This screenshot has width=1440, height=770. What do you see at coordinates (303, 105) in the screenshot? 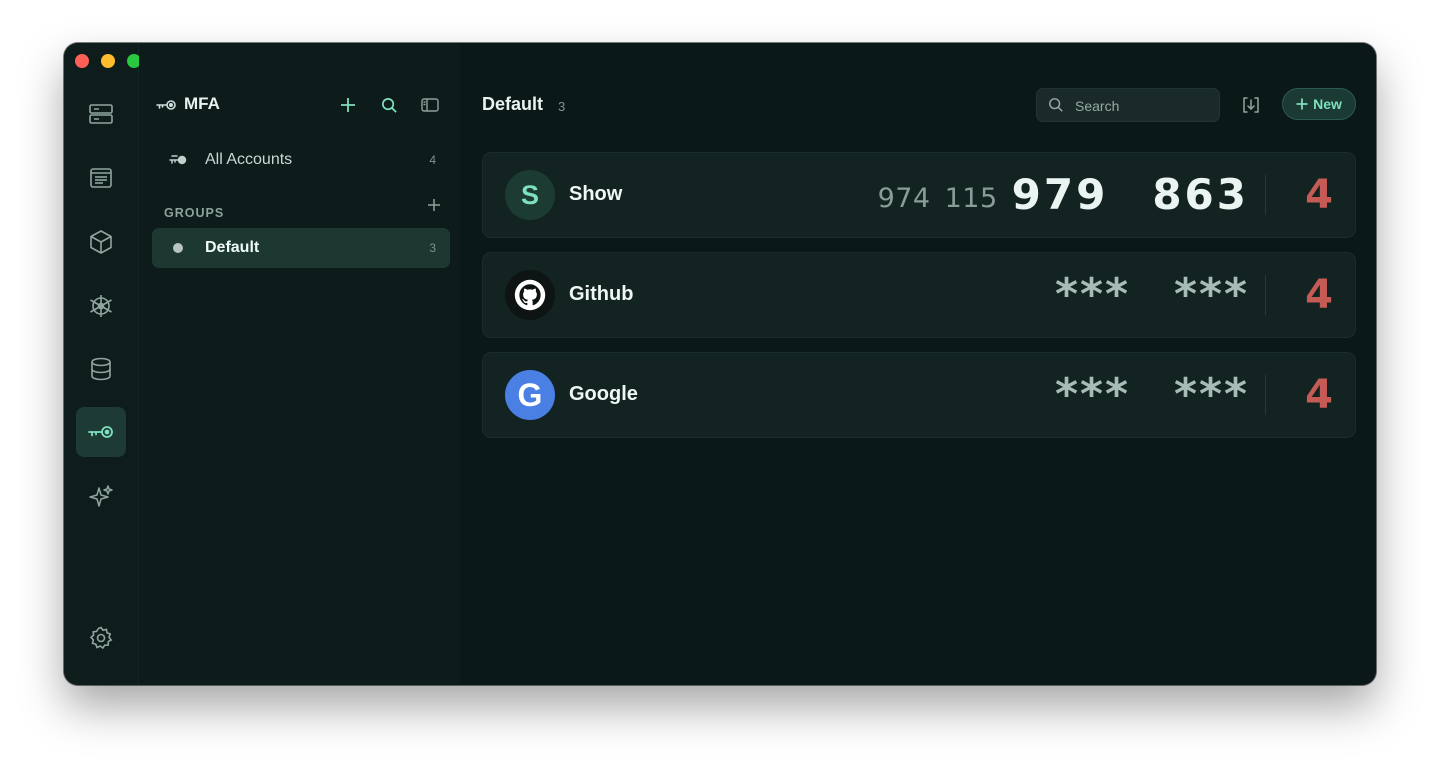
I see `sidebar-header: MFA` at bounding box center [303, 105].